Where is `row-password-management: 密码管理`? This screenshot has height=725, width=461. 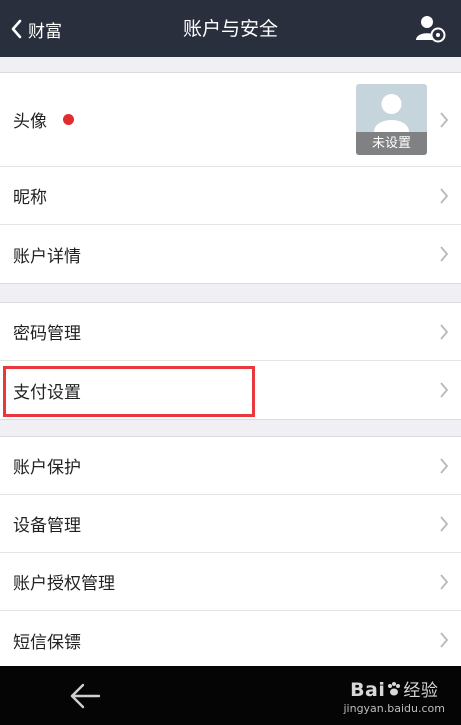
row-password-management: 密码管理 is located at coordinates (230, 332).